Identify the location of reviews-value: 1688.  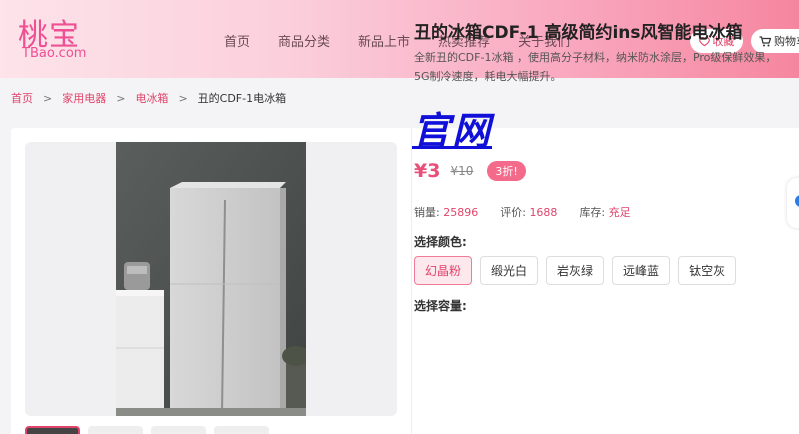
(543, 212).